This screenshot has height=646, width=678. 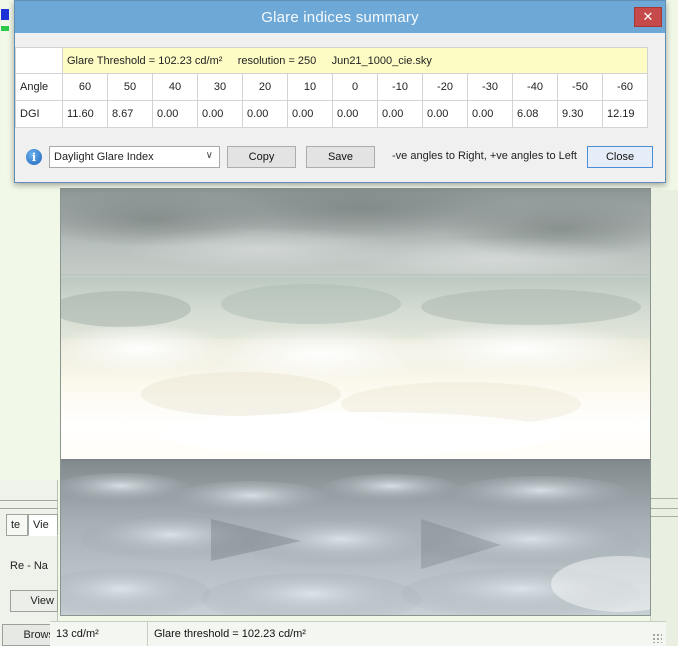 What do you see at coordinates (484, 156) in the screenshot?
I see `angle-direction-hint: -ve angles to Right, +ve angles to Left` at bounding box center [484, 156].